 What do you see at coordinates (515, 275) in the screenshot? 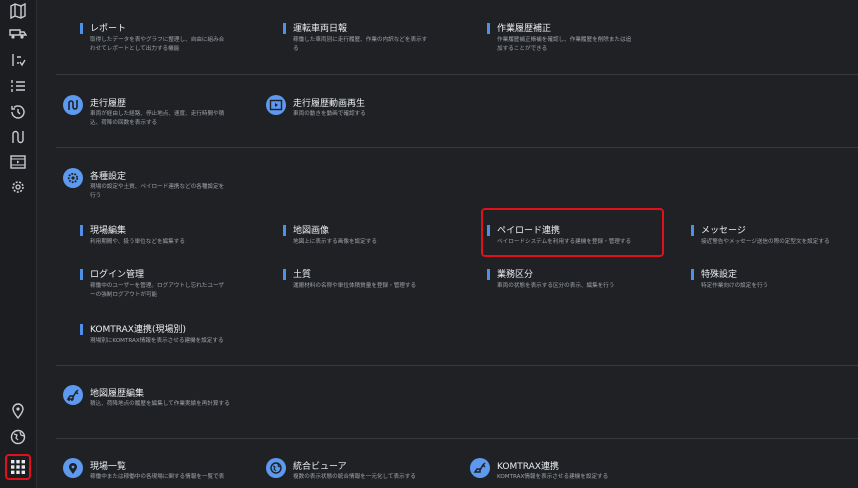
I see `menu-item-title: 業務区分` at bounding box center [515, 275].